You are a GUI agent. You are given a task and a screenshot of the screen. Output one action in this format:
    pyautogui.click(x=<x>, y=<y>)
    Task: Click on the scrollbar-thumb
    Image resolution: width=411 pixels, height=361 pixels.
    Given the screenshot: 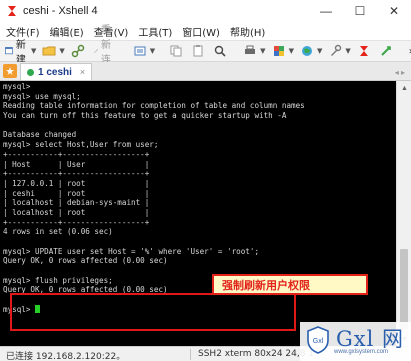 What is the action you would take?
    pyautogui.click(x=404, y=289)
    